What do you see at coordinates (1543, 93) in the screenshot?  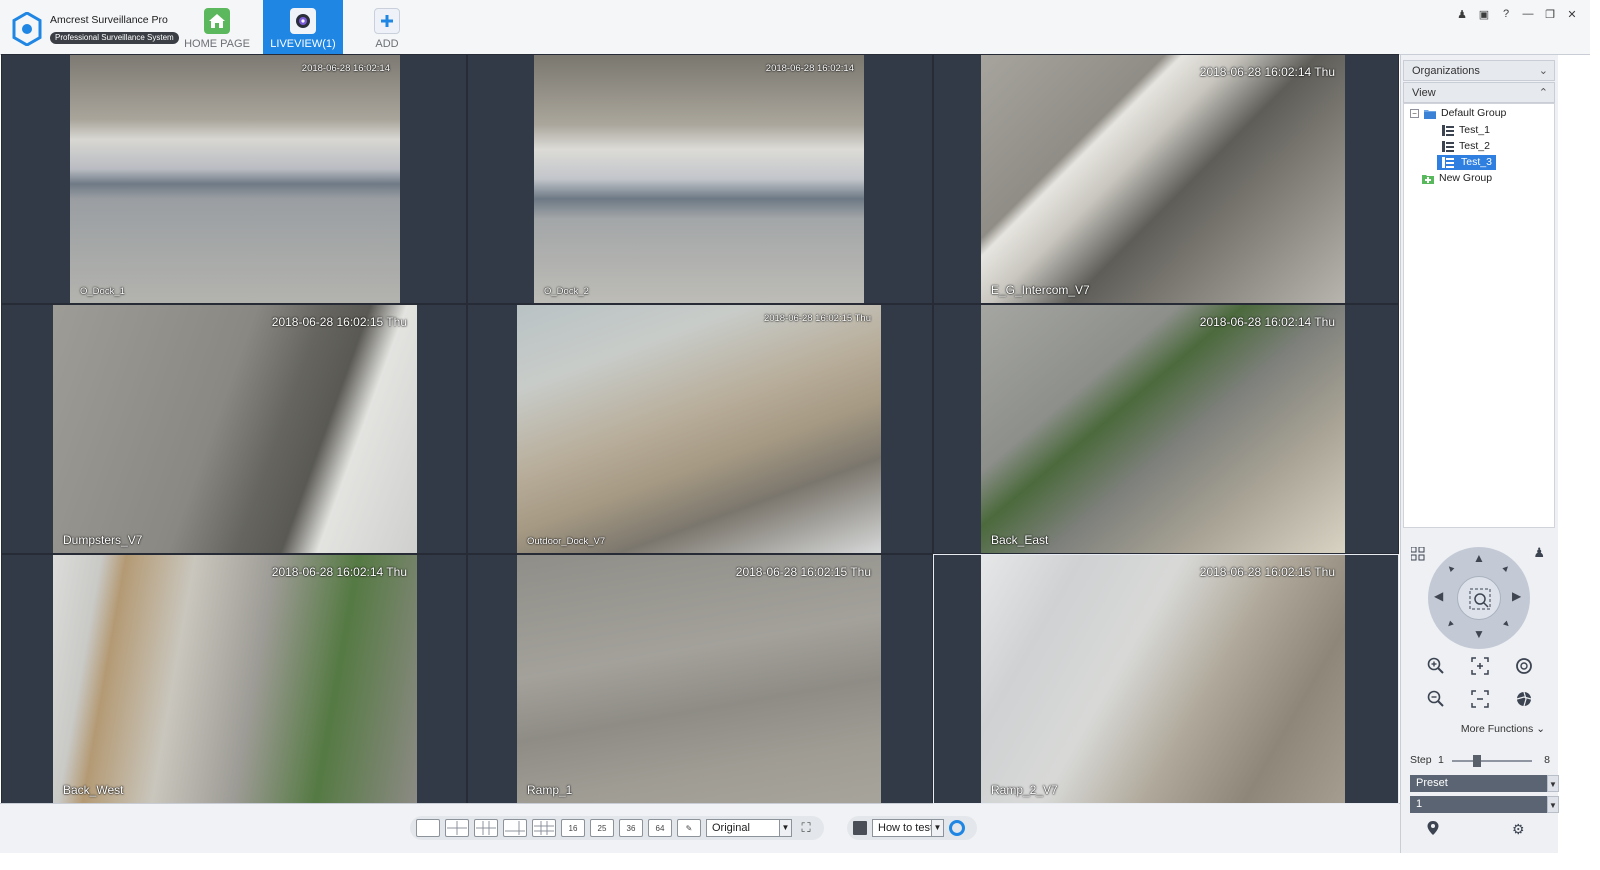 I see `chevron-up-icon: ⌃` at bounding box center [1543, 93].